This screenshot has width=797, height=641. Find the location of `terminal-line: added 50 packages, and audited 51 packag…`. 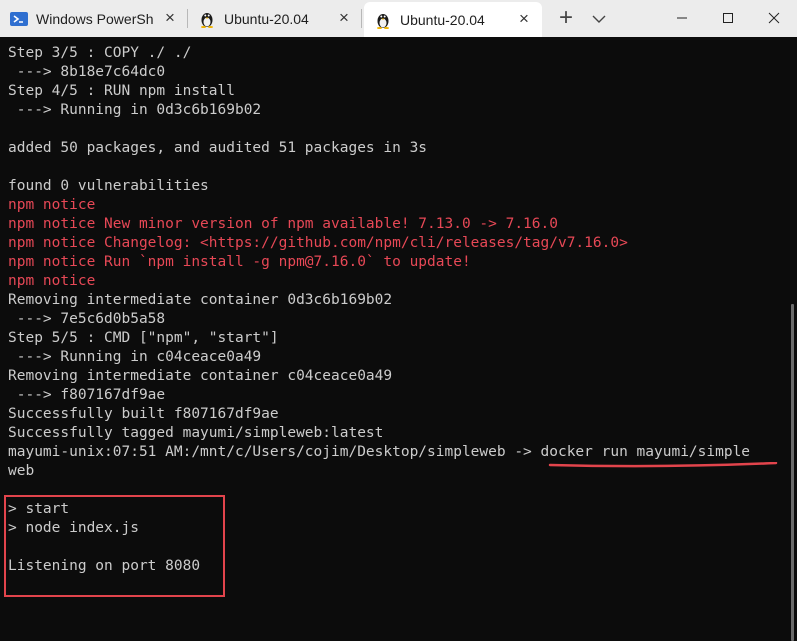

terminal-line: added 50 packages, and audited 51 packag… is located at coordinates (218, 148).